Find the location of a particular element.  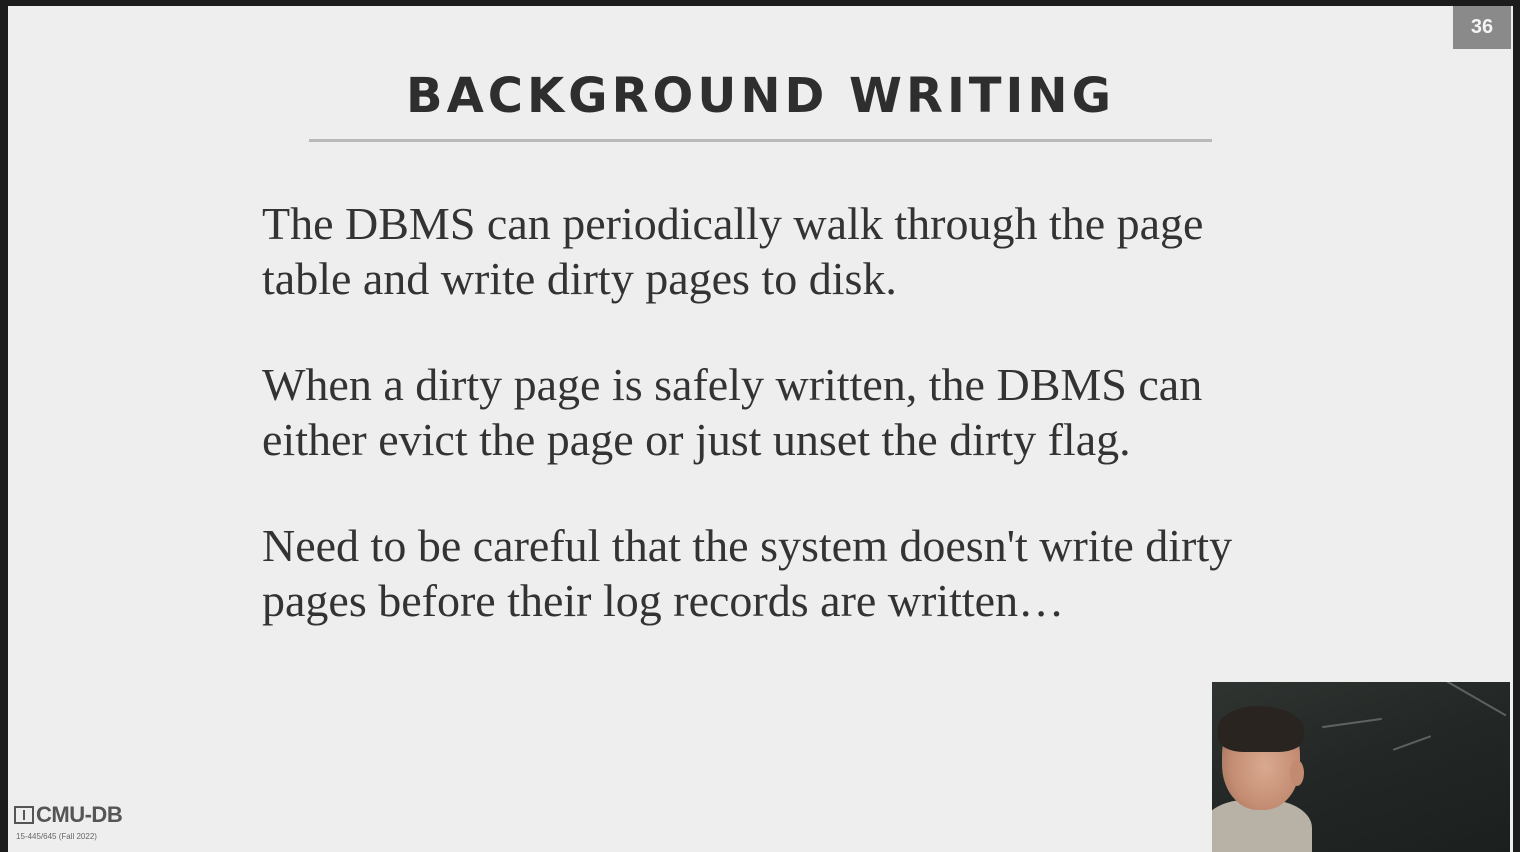

slide-number-badge: 36 is located at coordinates (1482, 27).